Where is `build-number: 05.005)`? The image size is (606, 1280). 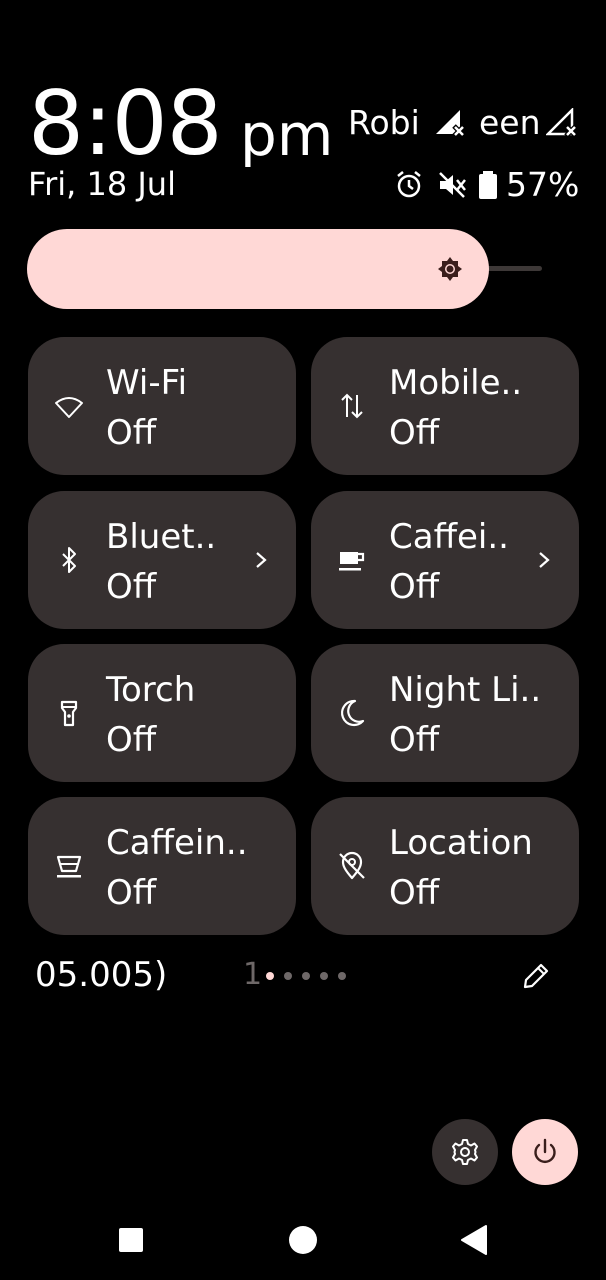
build-number: 05.005) is located at coordinates (101, 975).